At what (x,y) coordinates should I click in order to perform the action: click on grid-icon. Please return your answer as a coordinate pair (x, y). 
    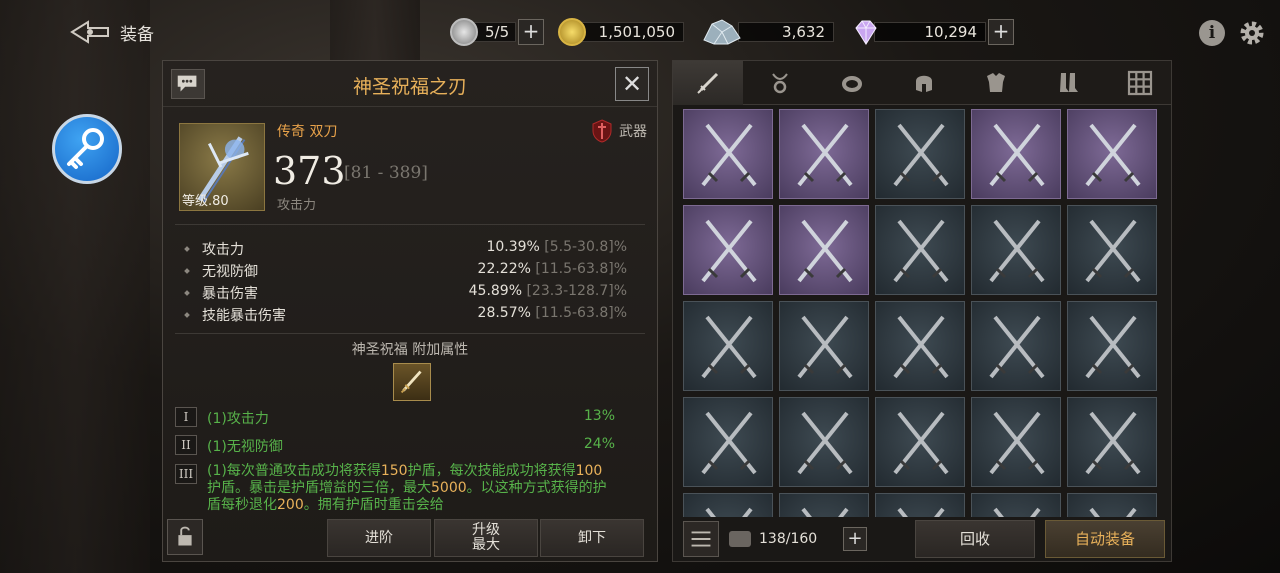
    Looking at the image, I should click on (1140, 83).